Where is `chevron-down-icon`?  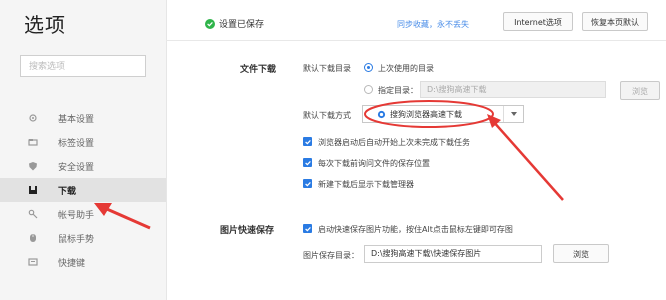
chevron-down-icon is located at coordinates (514, 114).